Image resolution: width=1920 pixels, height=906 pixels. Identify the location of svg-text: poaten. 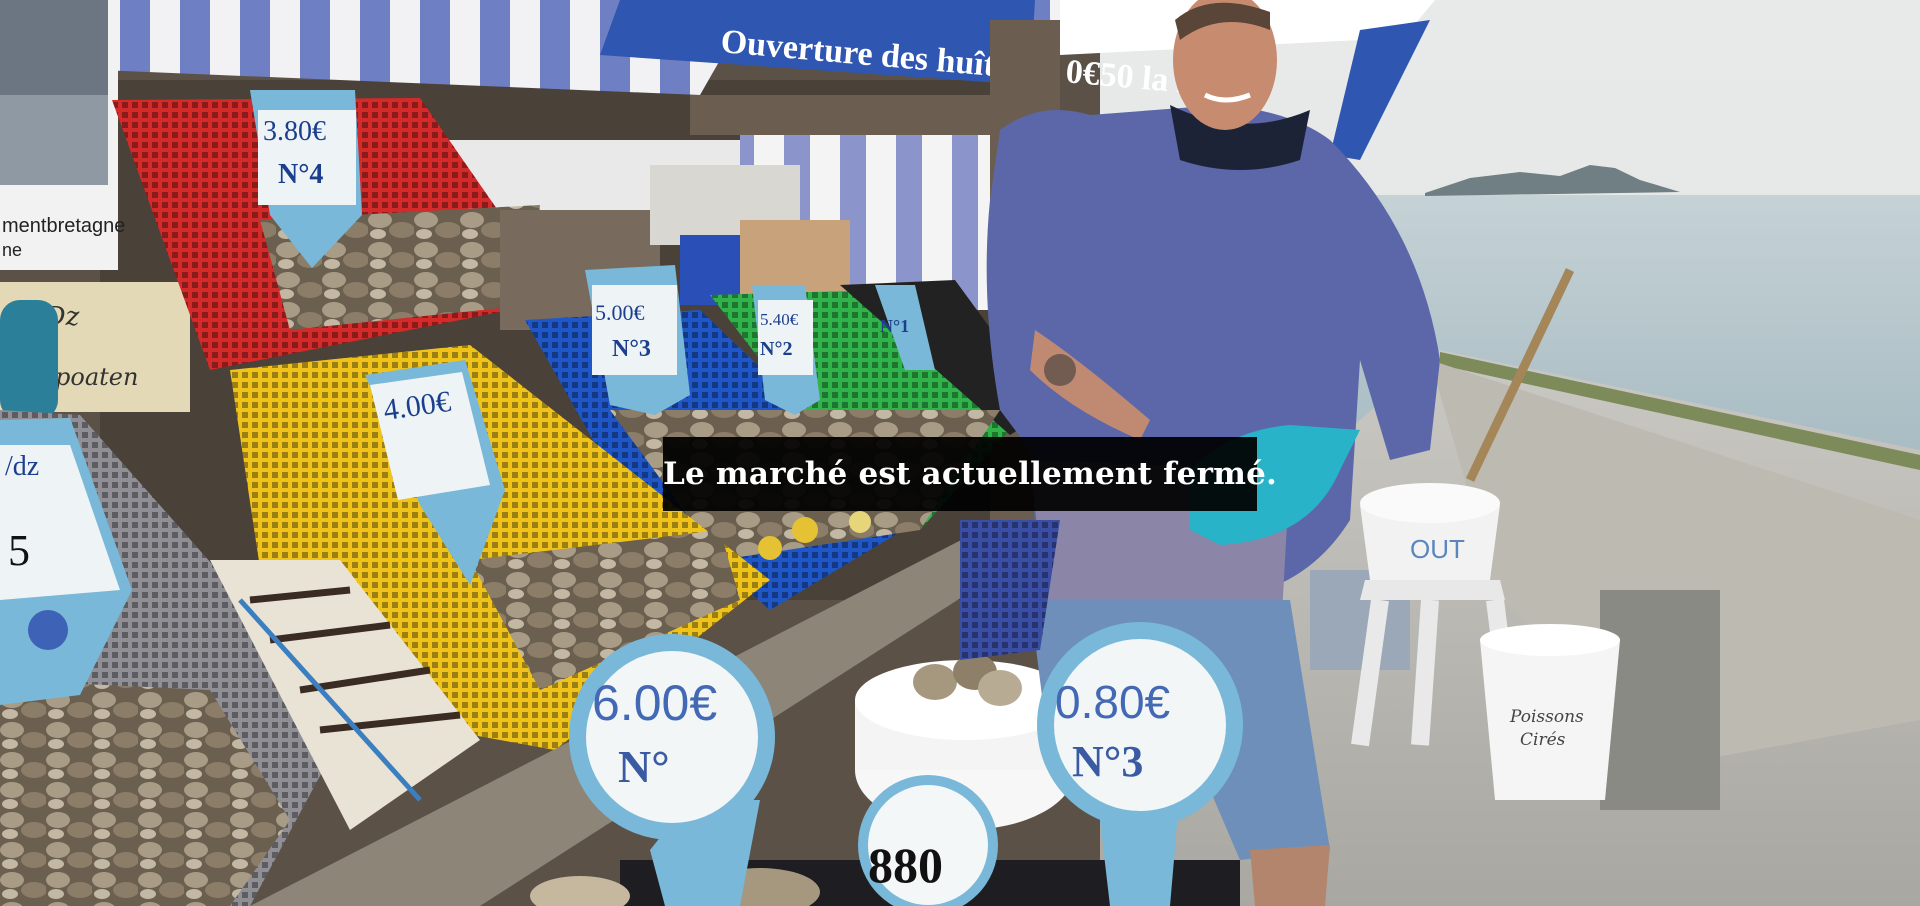
(96, 377).